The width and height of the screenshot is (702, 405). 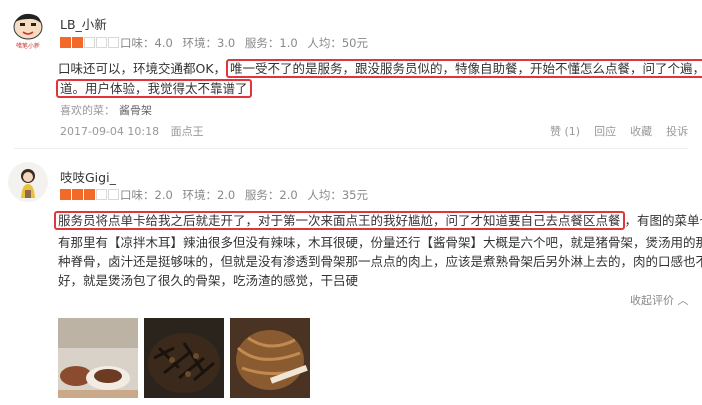 I want to click on environment-score: 环境：2.0, so click(x=209, y=195).